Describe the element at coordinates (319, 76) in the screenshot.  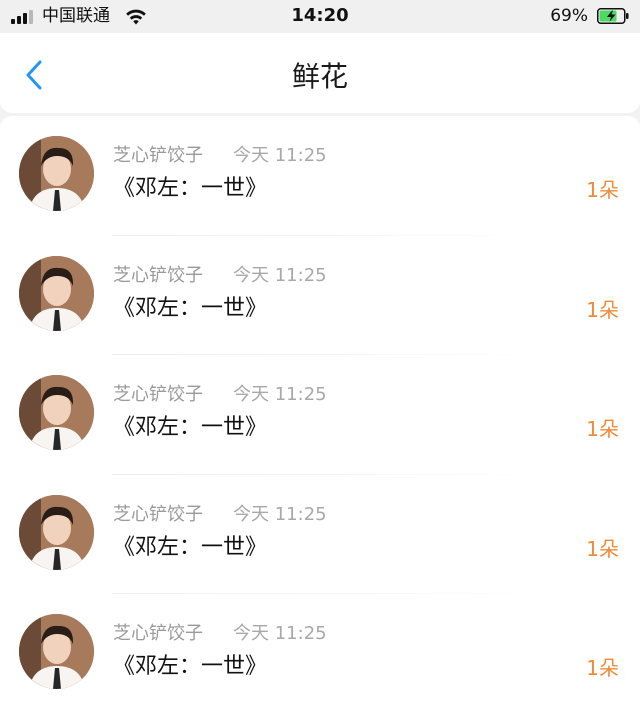
I see `page-title: 鲜花` at that location.